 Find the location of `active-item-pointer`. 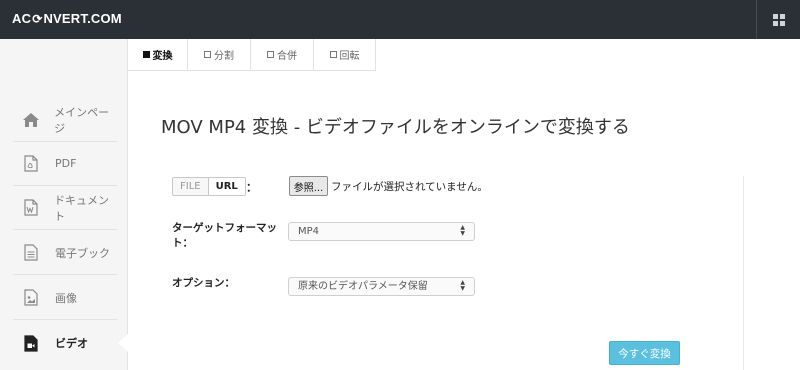

active-item-pointer is located at coordinates (123, 343).